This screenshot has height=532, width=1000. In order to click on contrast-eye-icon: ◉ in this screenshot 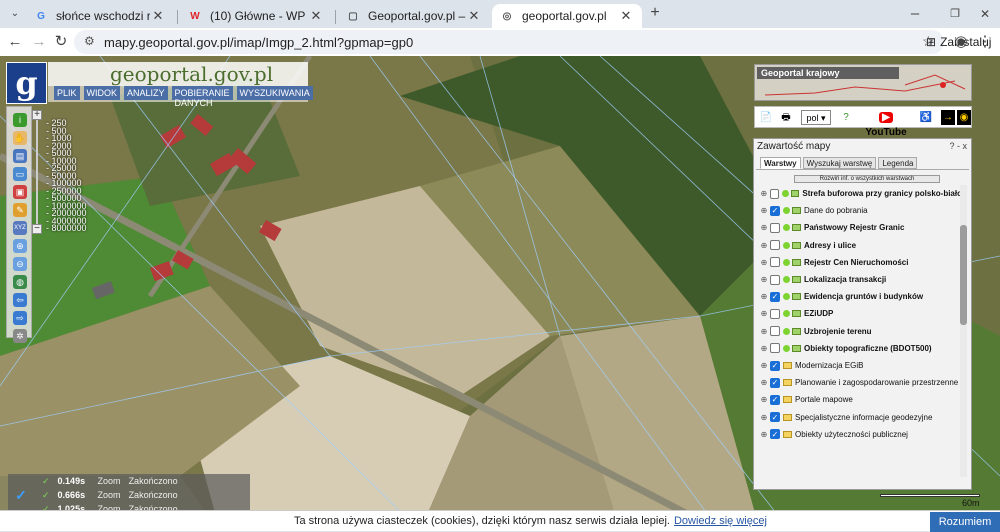, I will do `click(964, 117)`.